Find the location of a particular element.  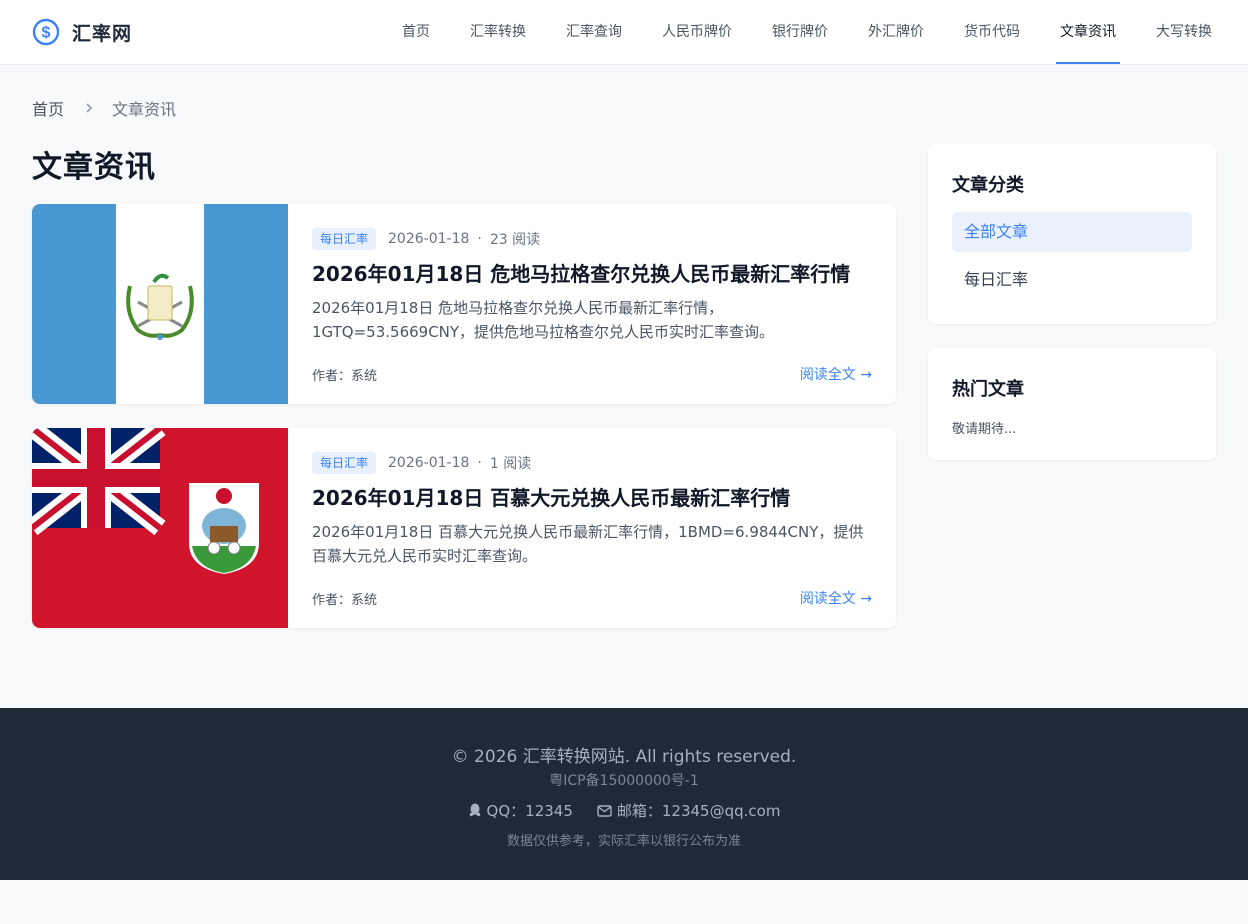

breadcrumb: 首页 文章资讯 is located at coordinates (104, 108).